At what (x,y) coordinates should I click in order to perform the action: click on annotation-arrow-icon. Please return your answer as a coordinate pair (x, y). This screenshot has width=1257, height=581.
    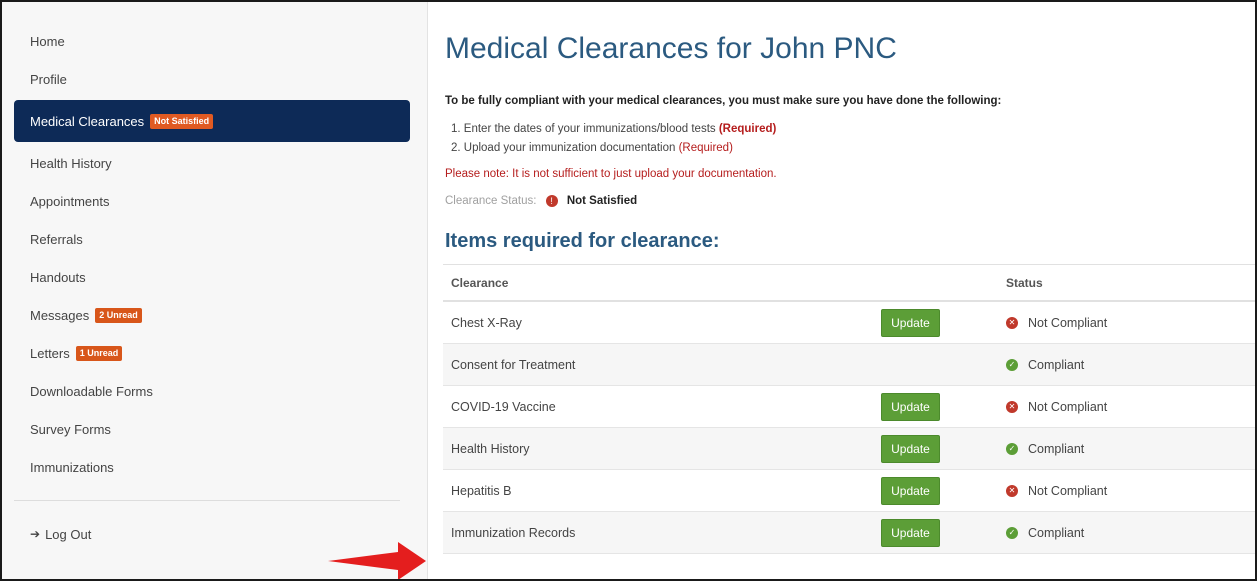
    Looking at the image, I should click on (377, 560).